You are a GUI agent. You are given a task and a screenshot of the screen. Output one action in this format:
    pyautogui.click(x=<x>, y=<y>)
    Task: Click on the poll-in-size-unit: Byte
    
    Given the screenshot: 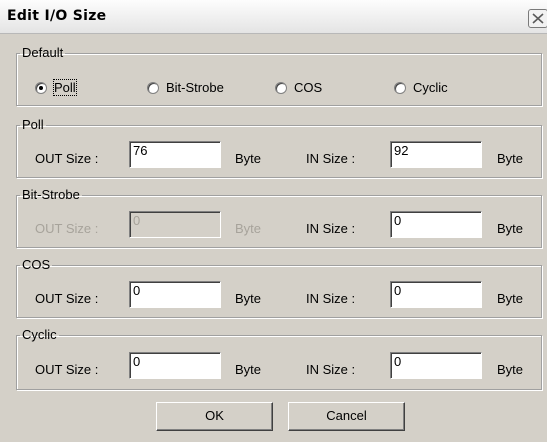 What is the action you would take?
    pyautogui.click(x=510, y=158)
    